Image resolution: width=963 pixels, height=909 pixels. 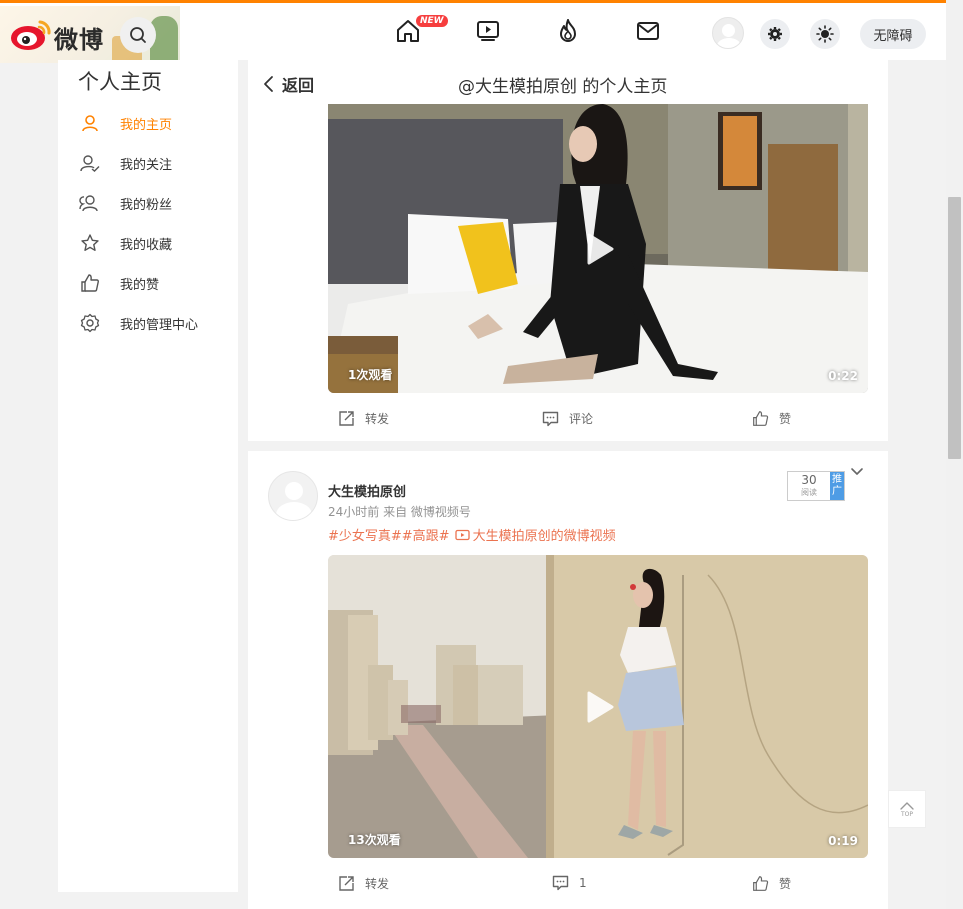 What do you see at coordinates (583, 883) in the screenshot?
I see `comment-count: 1` at bounding box center [583, 883].